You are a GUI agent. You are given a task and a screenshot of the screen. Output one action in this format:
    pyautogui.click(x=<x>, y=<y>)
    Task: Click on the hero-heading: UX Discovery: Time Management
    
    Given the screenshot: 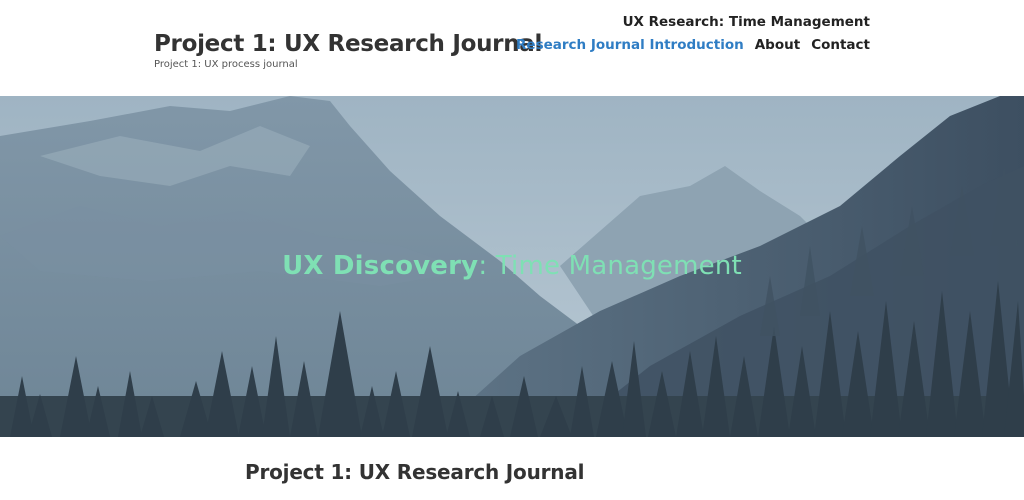 What is the action you would take?
    pyautogui.click(x=512, y=266)
    